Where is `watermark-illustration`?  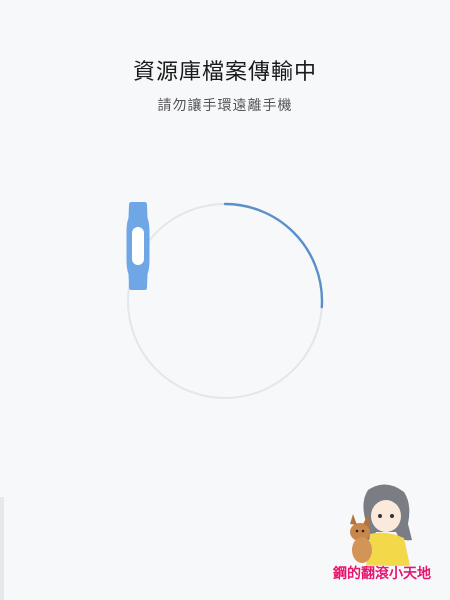 watermark-illustration is located at coordinates (381, 525).